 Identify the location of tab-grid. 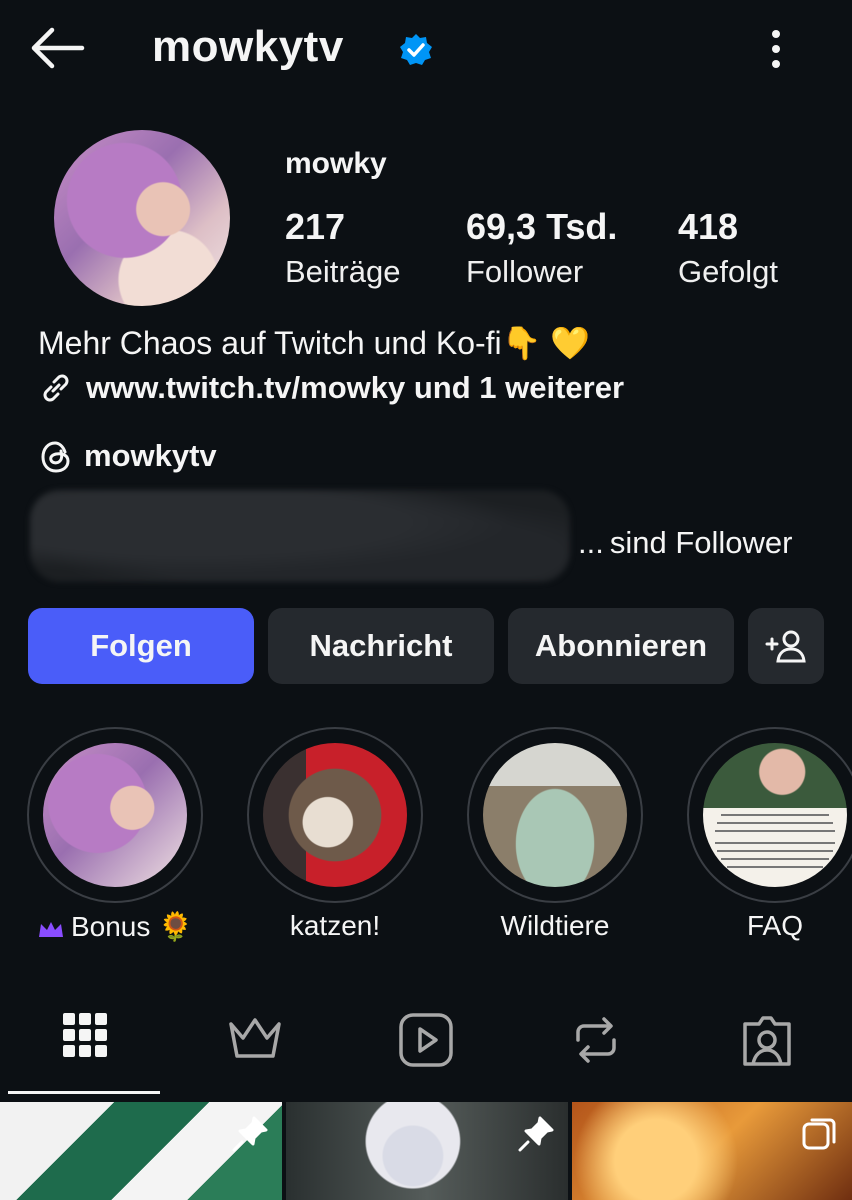
(85, 1040).